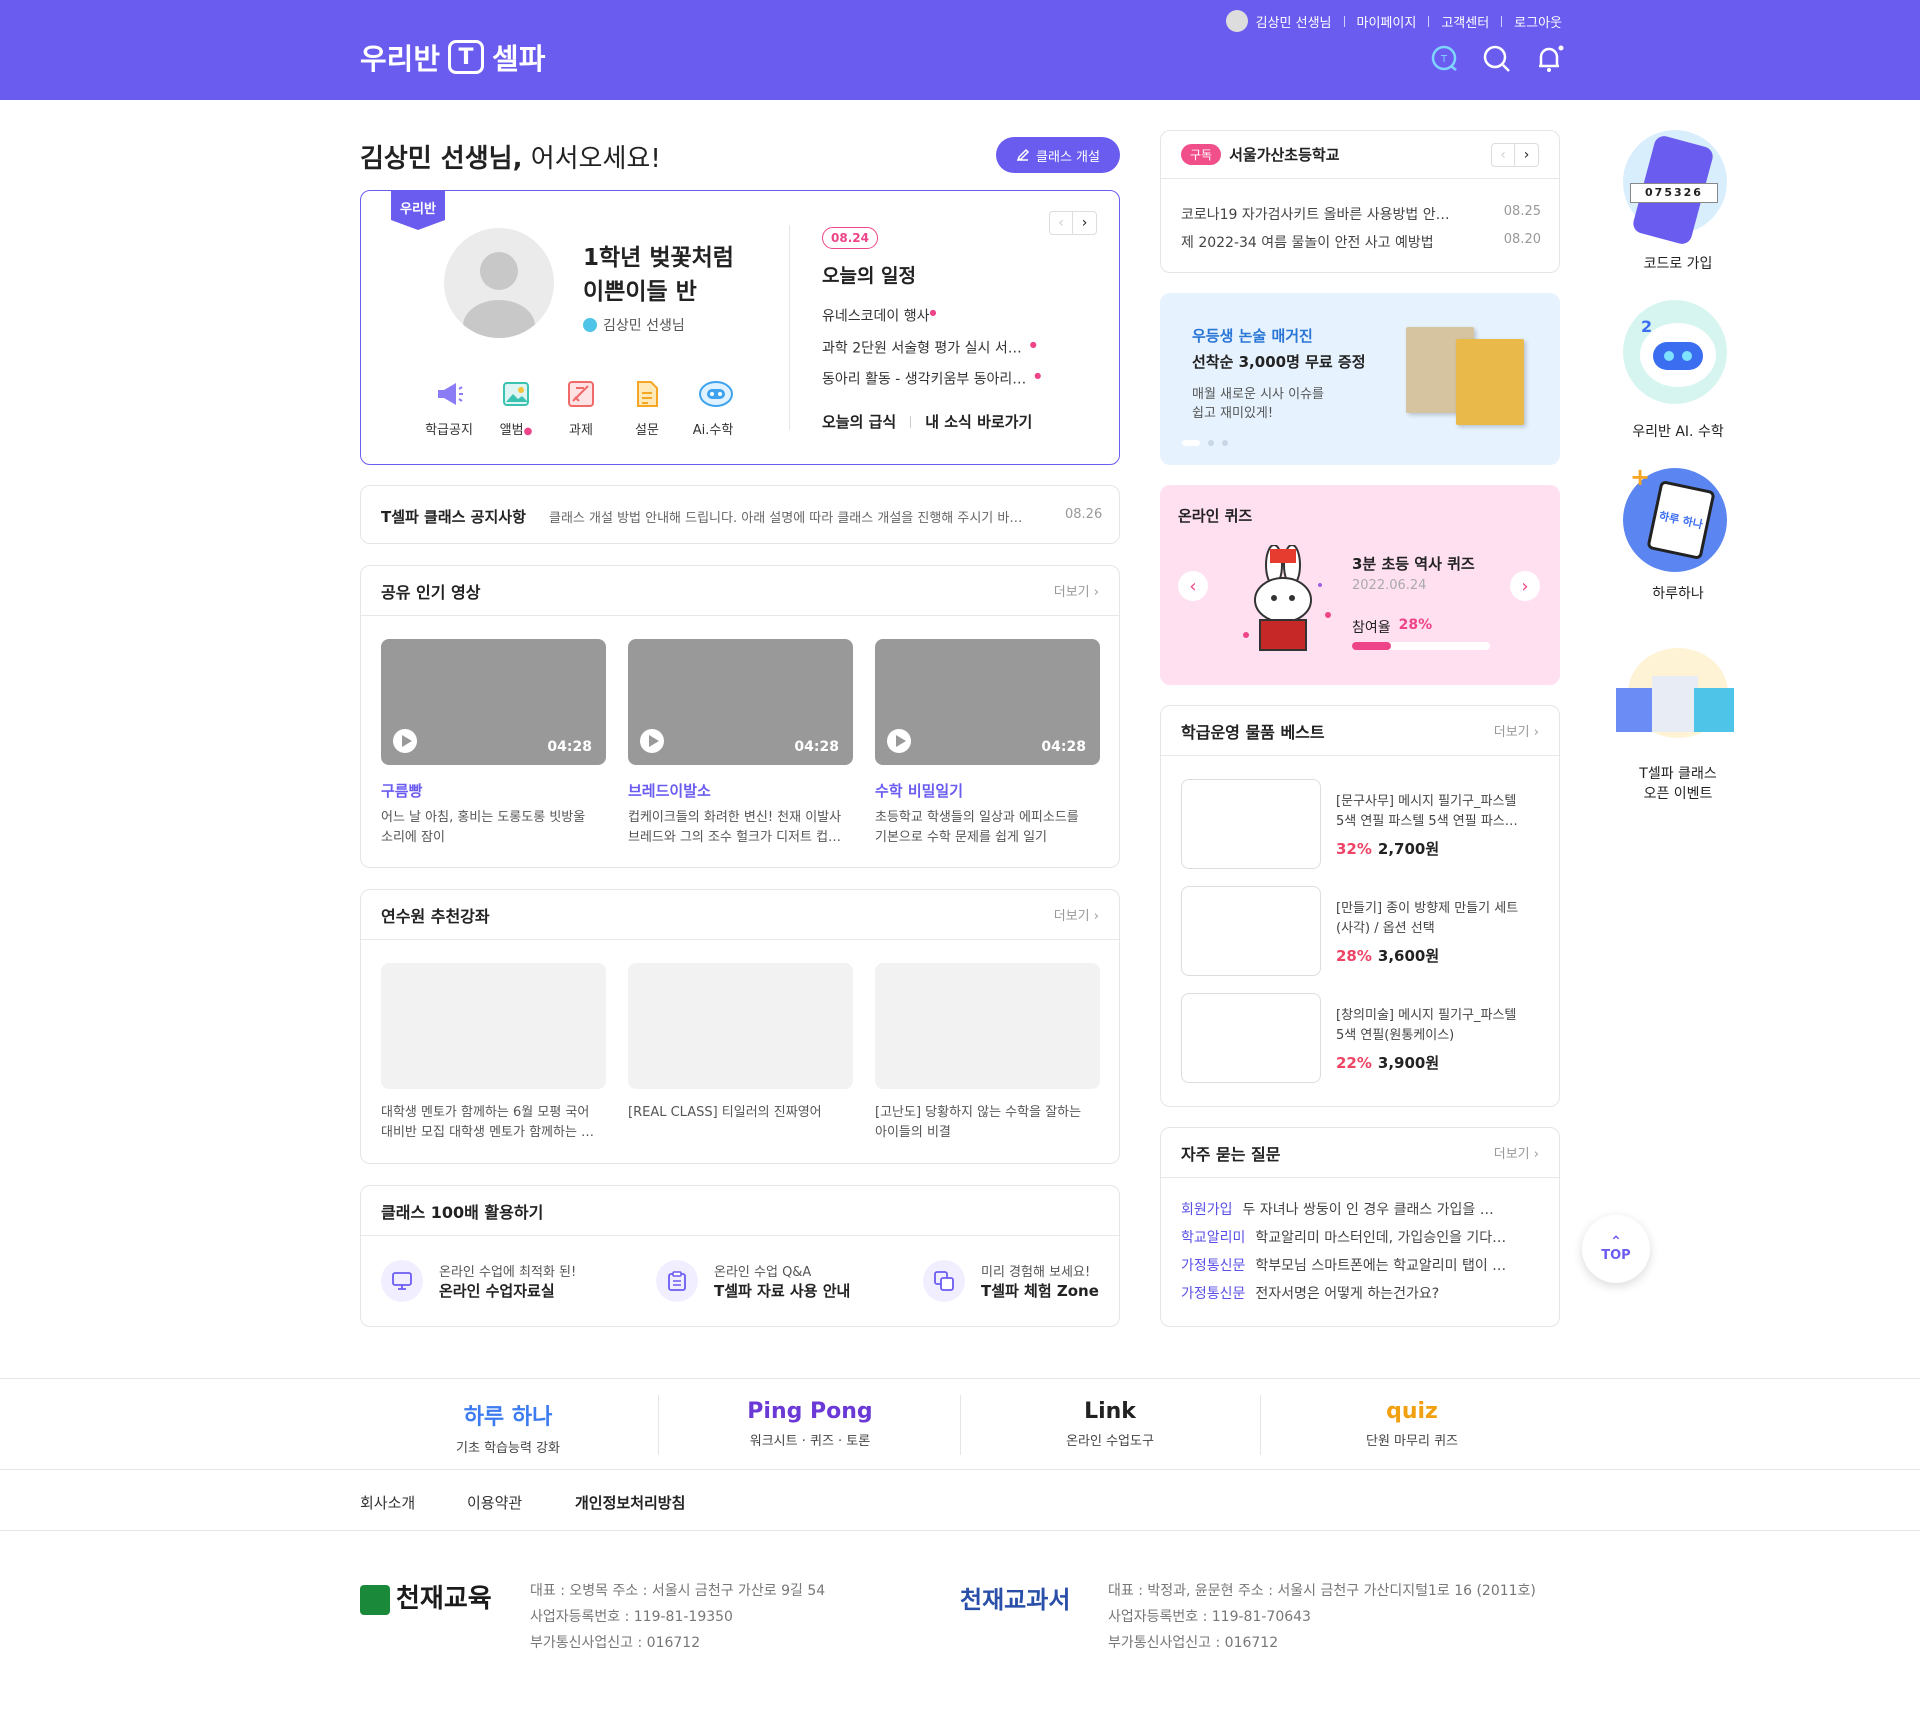  I want to click on faq-item: 가정통신문 전자서명은 어떻게 하는건가요?, so click(1310, 1293).